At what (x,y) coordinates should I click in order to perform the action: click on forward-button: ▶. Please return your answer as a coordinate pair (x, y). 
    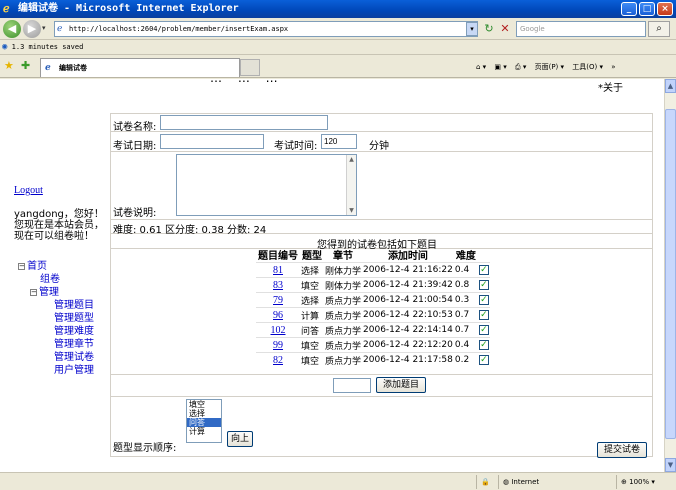
    Looking at the image, I should click on (32, 29).